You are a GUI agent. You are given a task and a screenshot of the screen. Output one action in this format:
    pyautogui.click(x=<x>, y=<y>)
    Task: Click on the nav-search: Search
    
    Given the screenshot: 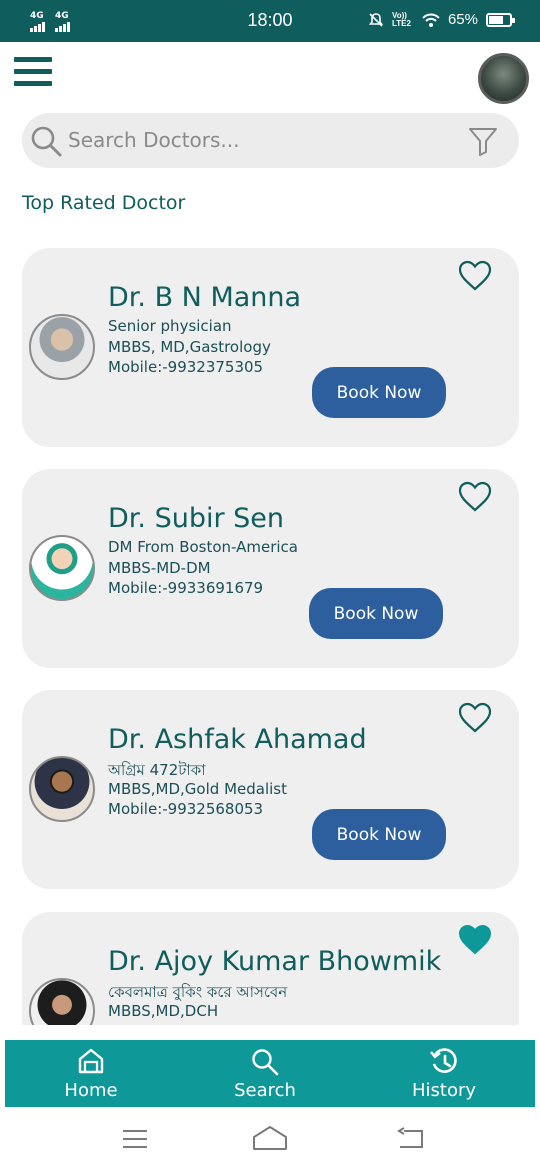 What is the action you would take?
    pyautogui.click(x=265, y=1073)
    